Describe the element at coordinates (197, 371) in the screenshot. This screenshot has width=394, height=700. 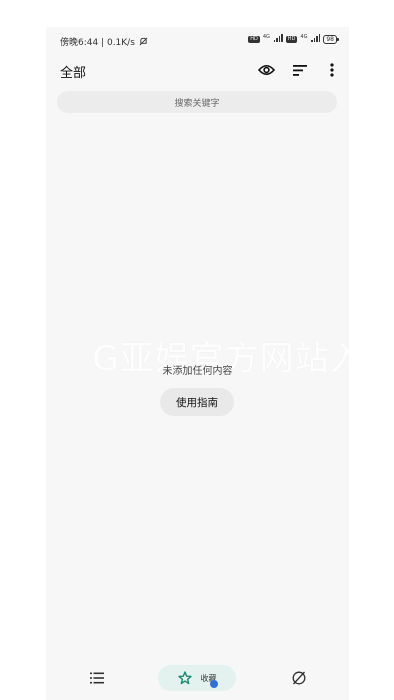
I see `empty-state-message: 未添加任何内容` at that location.